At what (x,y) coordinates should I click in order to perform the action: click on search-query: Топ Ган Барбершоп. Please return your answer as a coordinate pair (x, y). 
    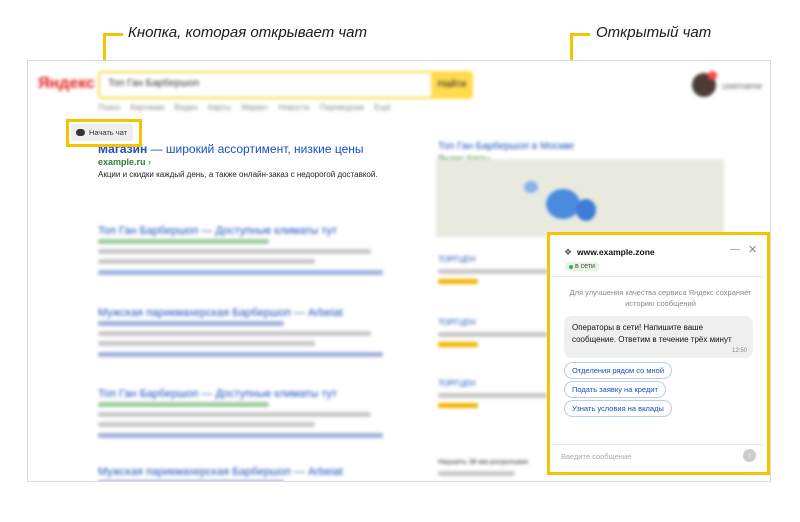
    Looking at the image, I should click on (154, 83).